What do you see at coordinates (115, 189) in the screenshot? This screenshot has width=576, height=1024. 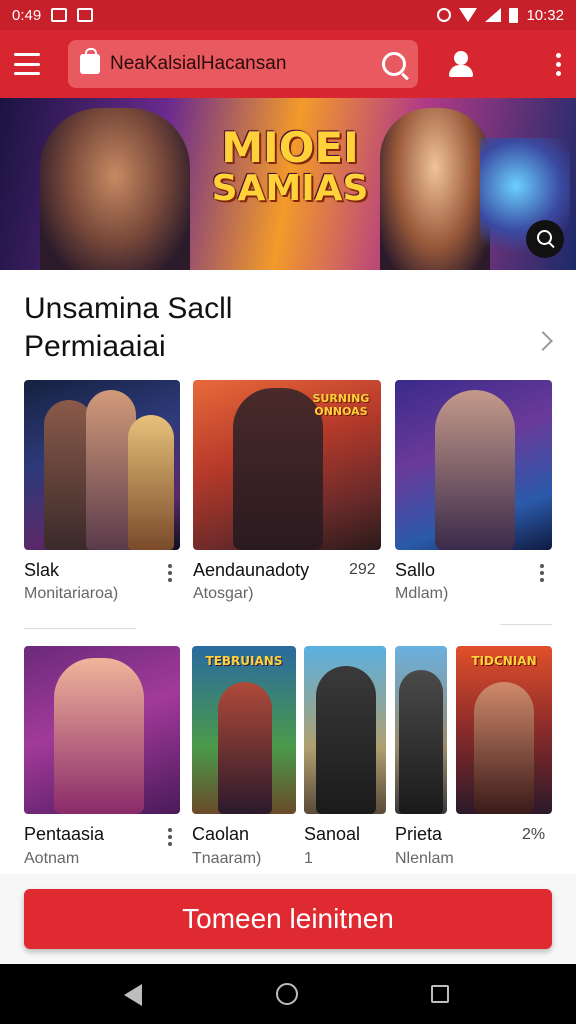 I see `hero-warrior-art` at bounding box center [115, 189].